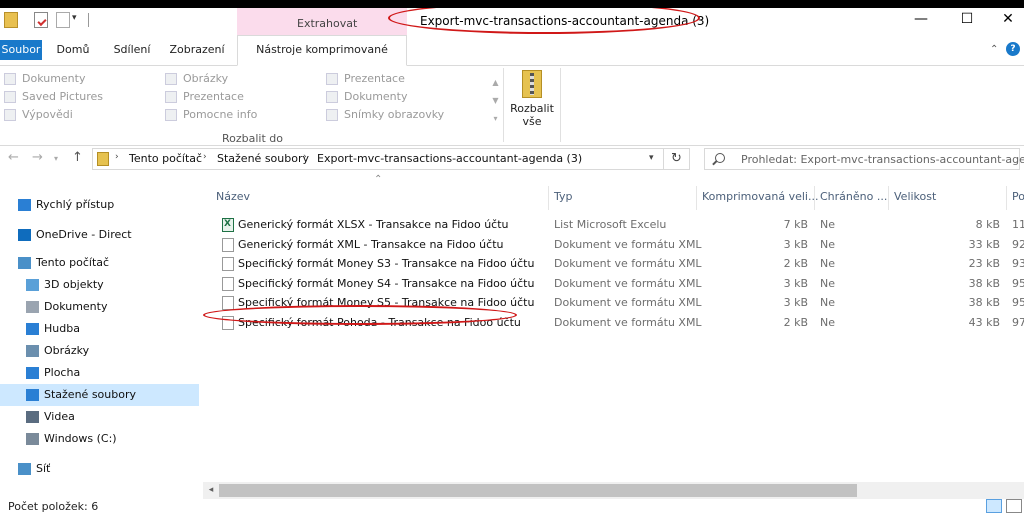 The image size is (1024, 514). Describe the element at coordinates (21, 50) in the screenshot. I see `tab-file: Soubor` at that location.